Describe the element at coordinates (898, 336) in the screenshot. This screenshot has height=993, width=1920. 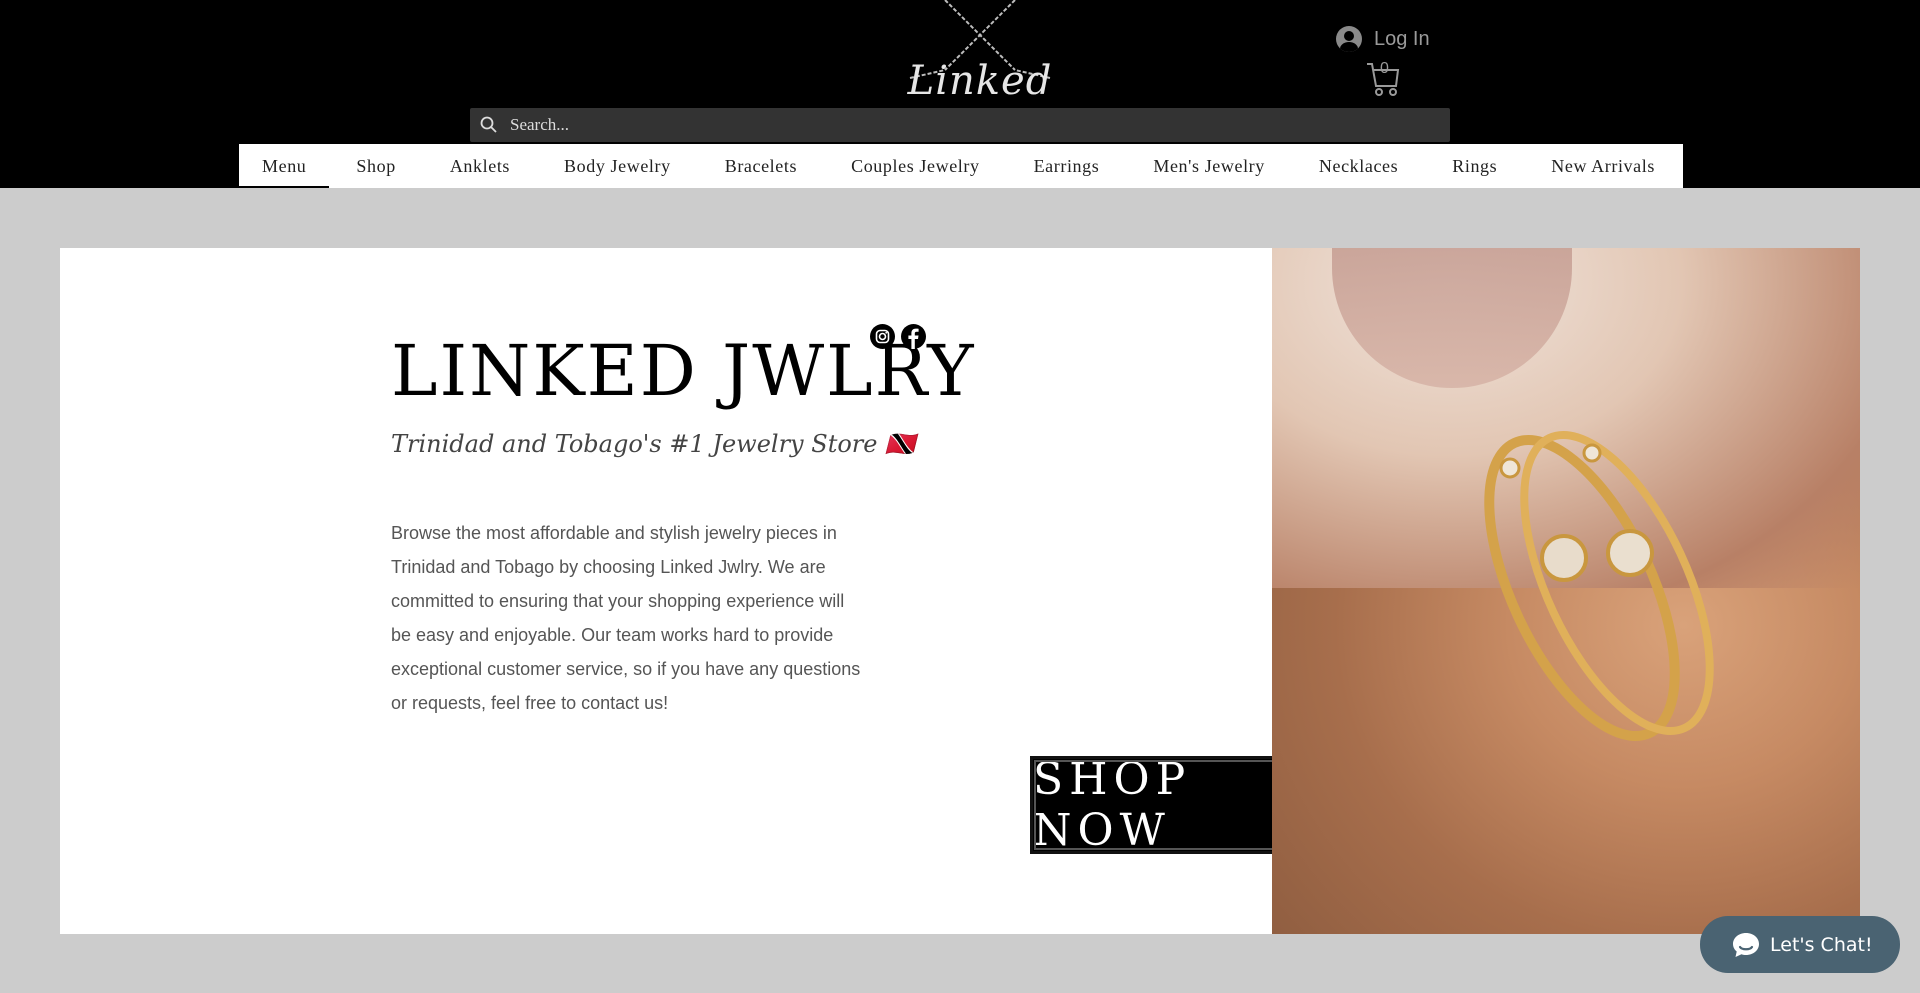
I see `social-links` at that location.